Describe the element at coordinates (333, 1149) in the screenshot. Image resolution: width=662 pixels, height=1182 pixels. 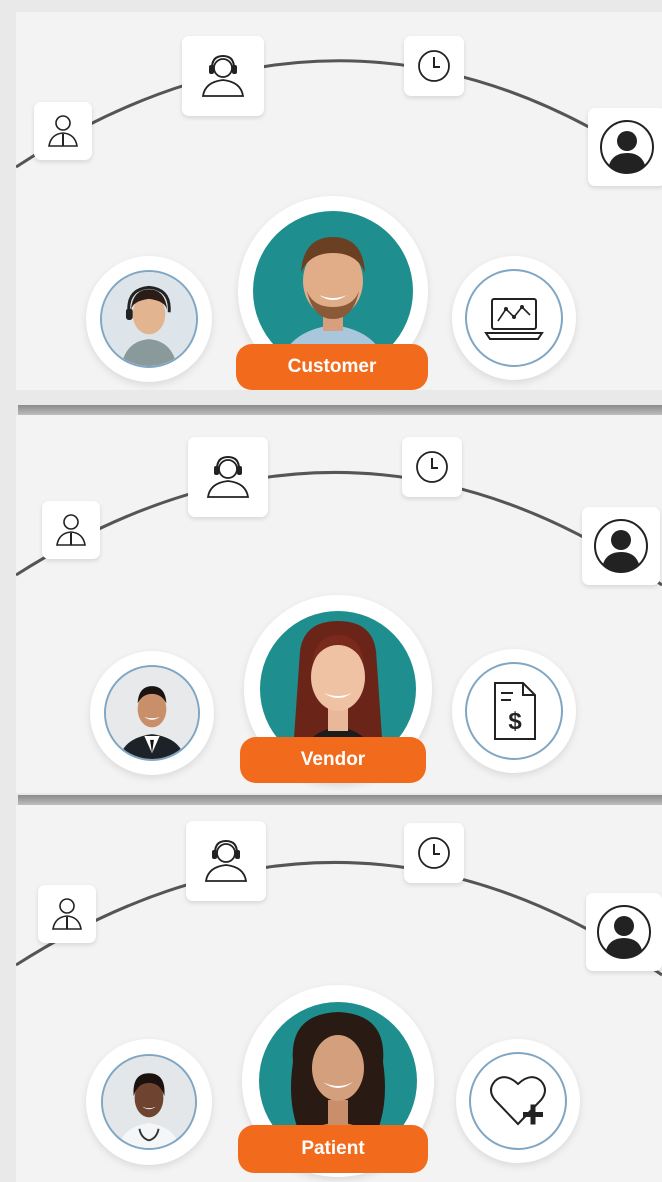
I see `patient-label-pill: Patient` at that location.